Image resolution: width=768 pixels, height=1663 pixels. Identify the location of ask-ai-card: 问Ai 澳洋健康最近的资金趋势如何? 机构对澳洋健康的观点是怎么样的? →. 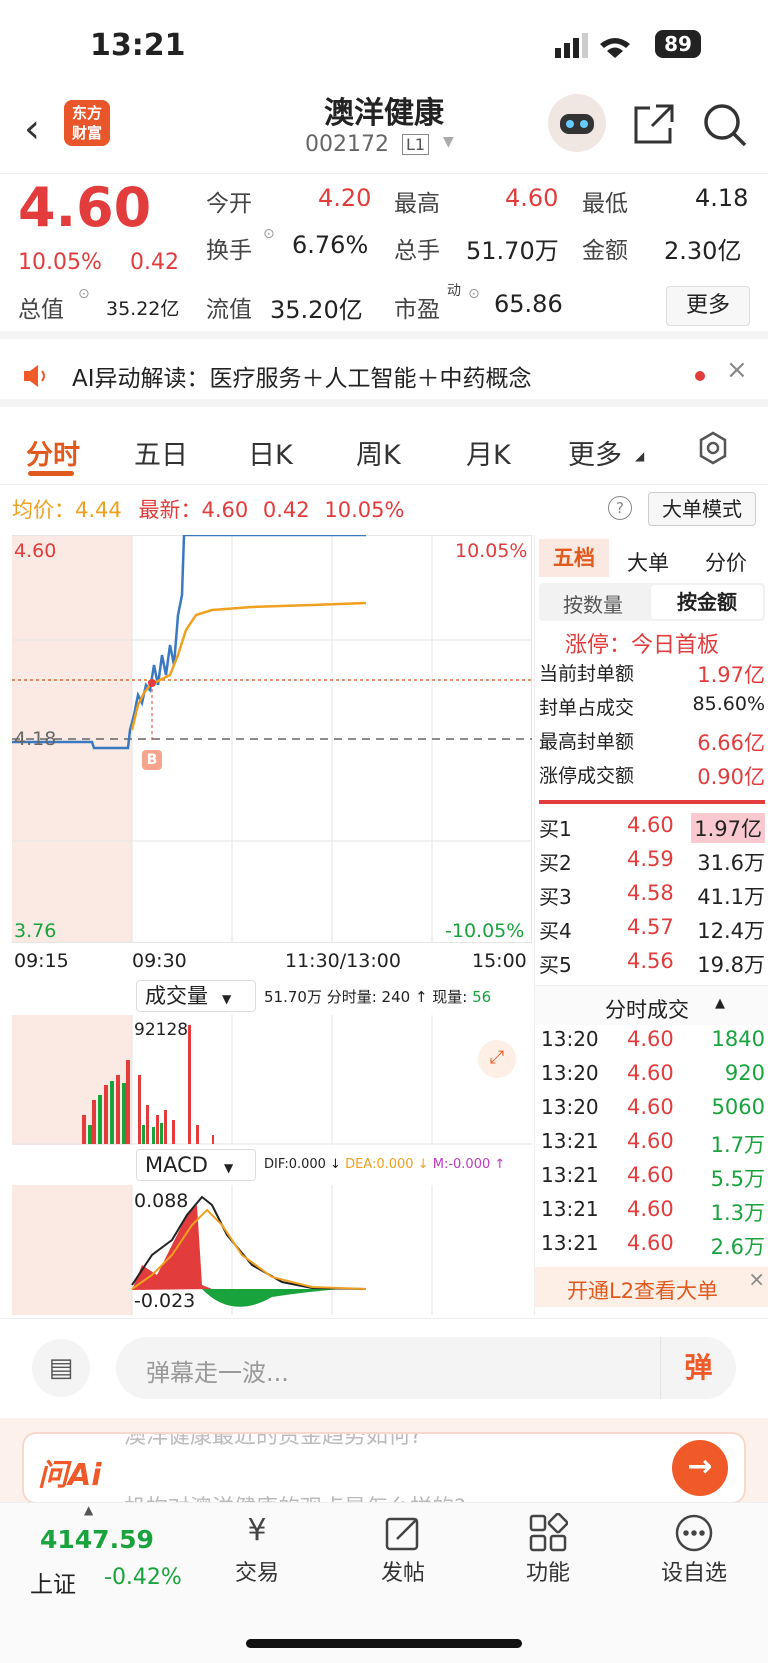
(384, 1468).